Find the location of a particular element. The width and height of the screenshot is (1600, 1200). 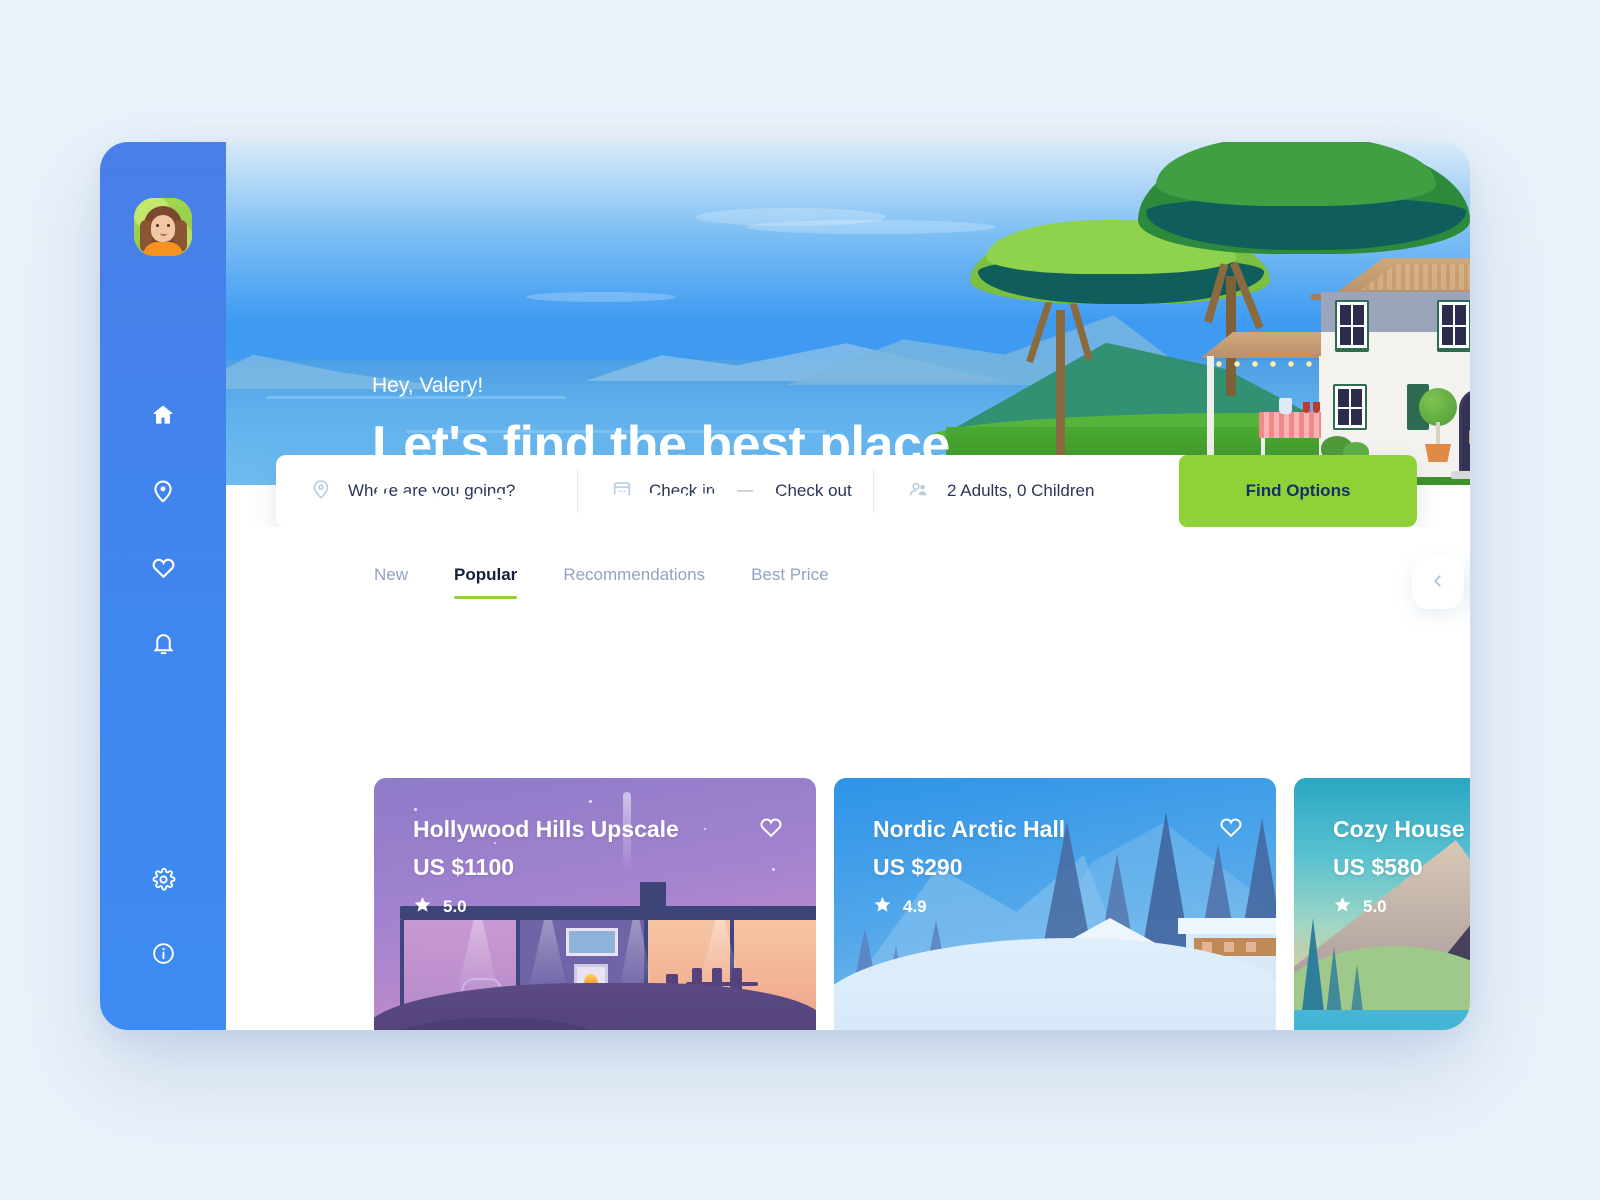

sidebar-nav-secondary is located at coordinates (163, 916).